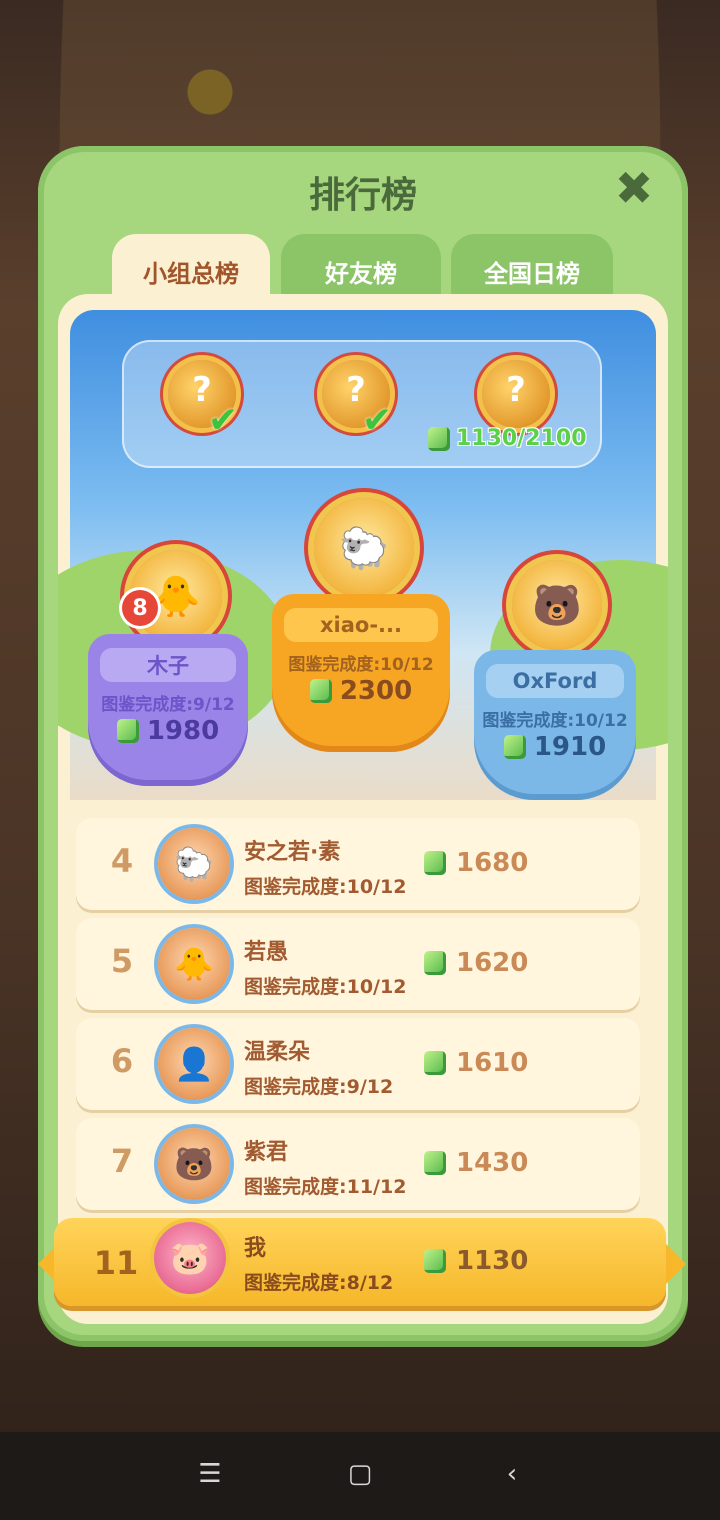 The image size is (720, 1520). I want to click on score: 1620, so click(476, 963).